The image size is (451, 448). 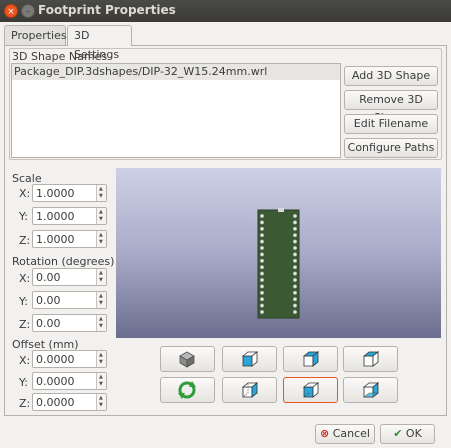 What do you see at coordinates (25, 278) in the screenshot?
I see `rotation-x-label: X:` at bounding box center [25, 278].